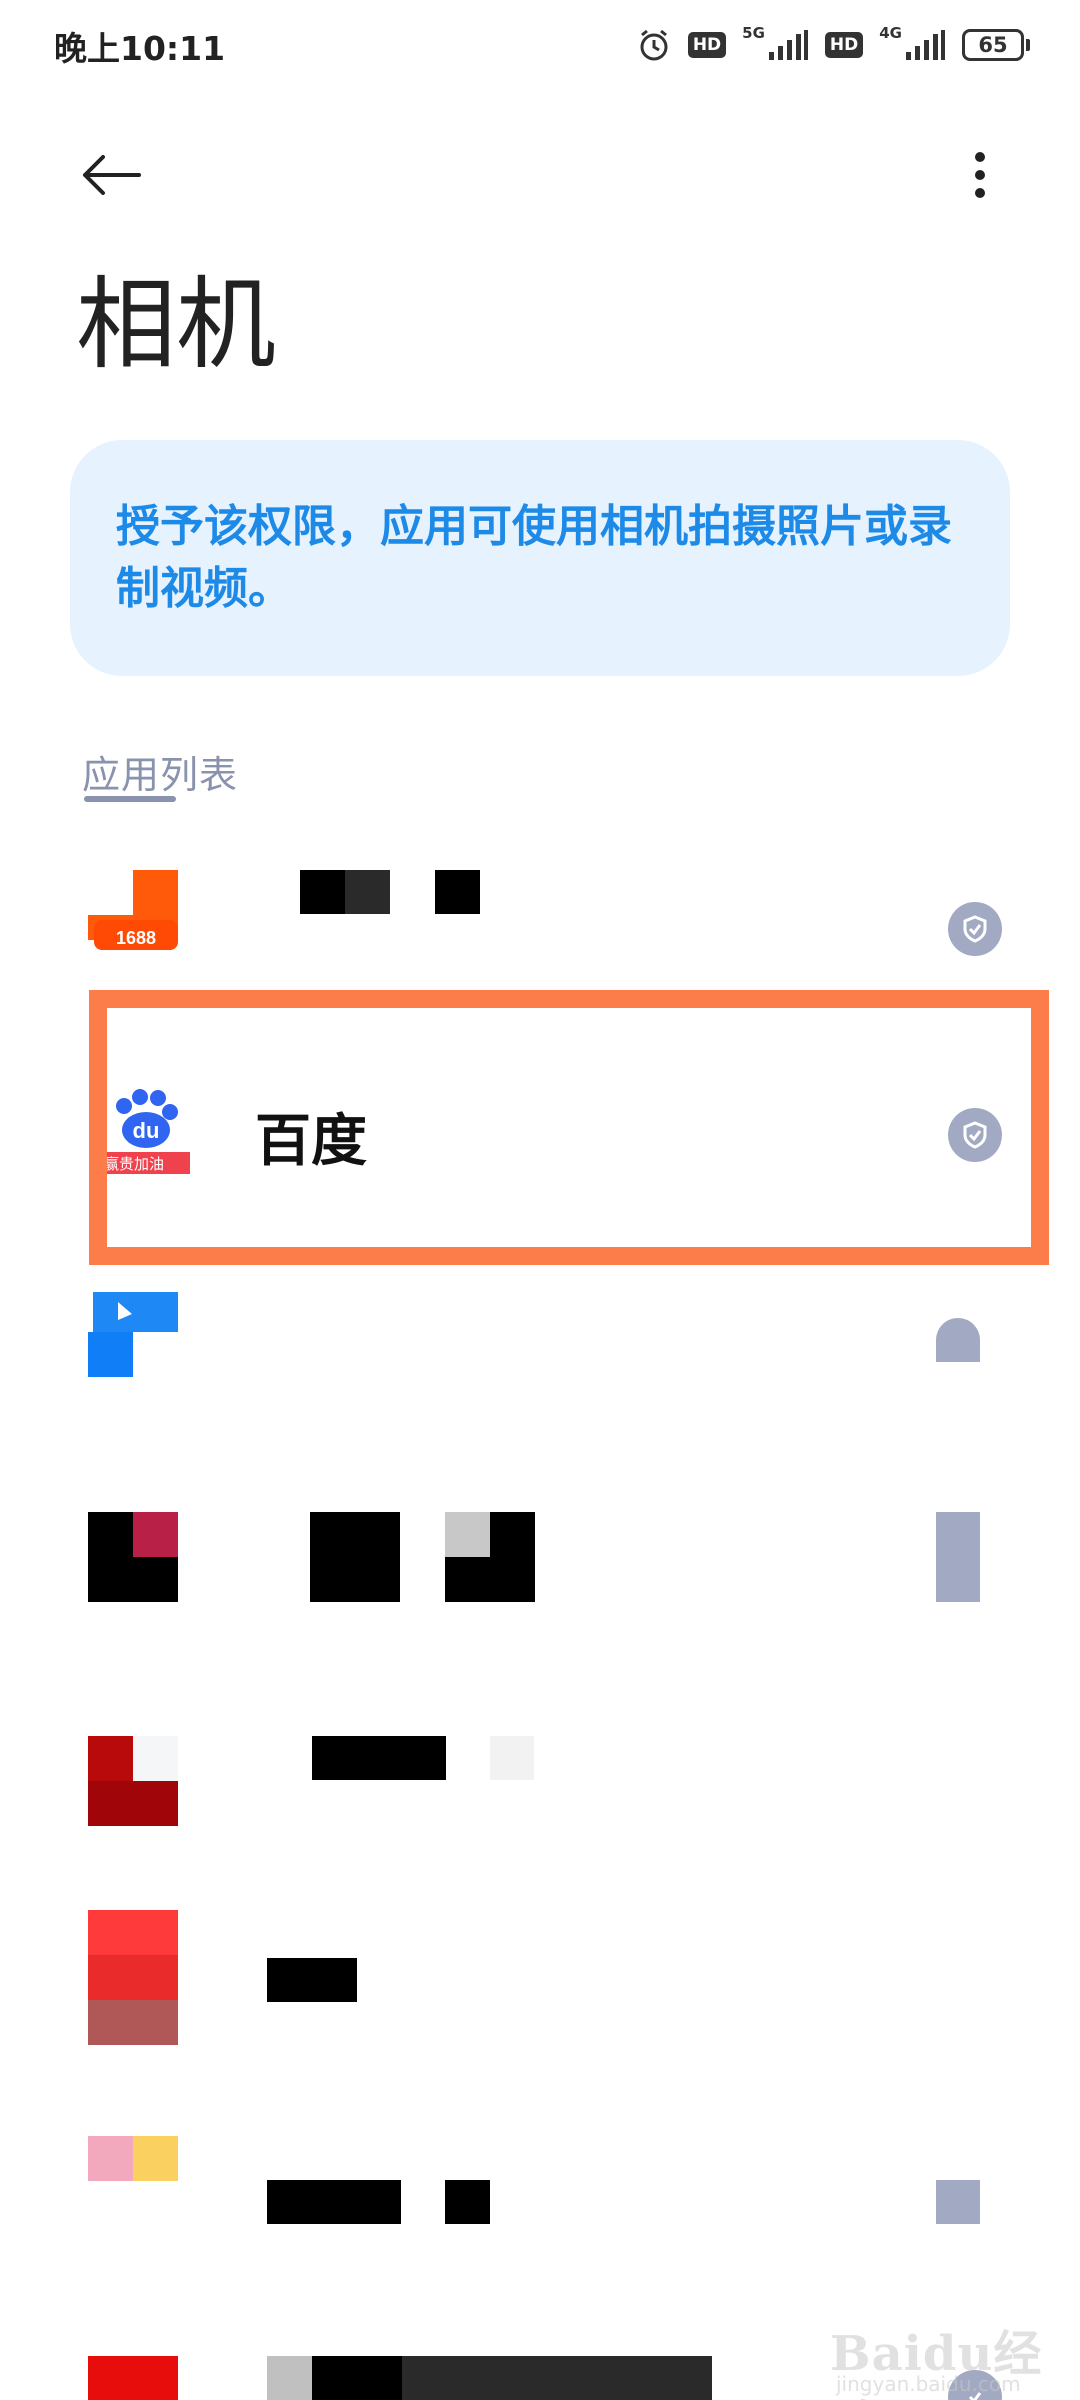 The image size is (1080, 2400). I want to click on section-underline, so click(130, 799).